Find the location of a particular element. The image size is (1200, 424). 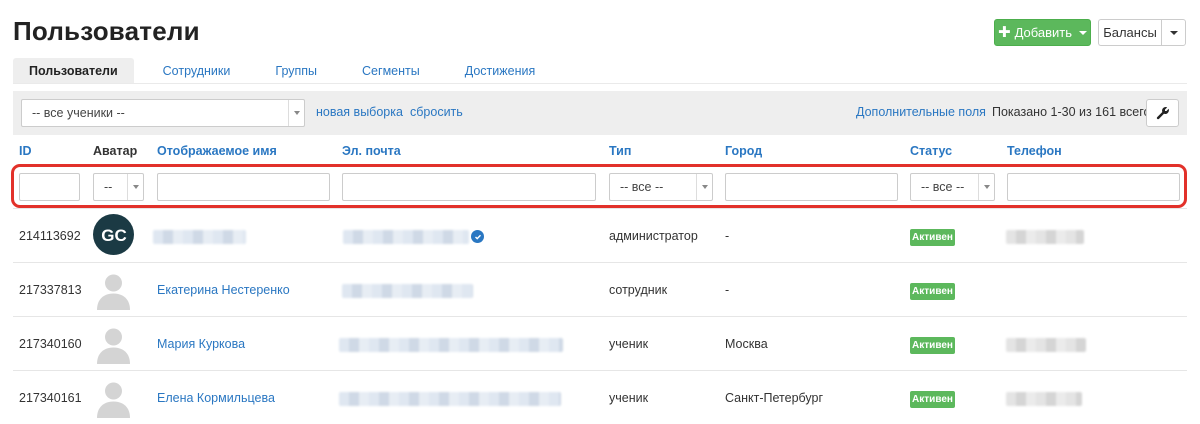

col-type: Тип is located at coordinates (620, 151).